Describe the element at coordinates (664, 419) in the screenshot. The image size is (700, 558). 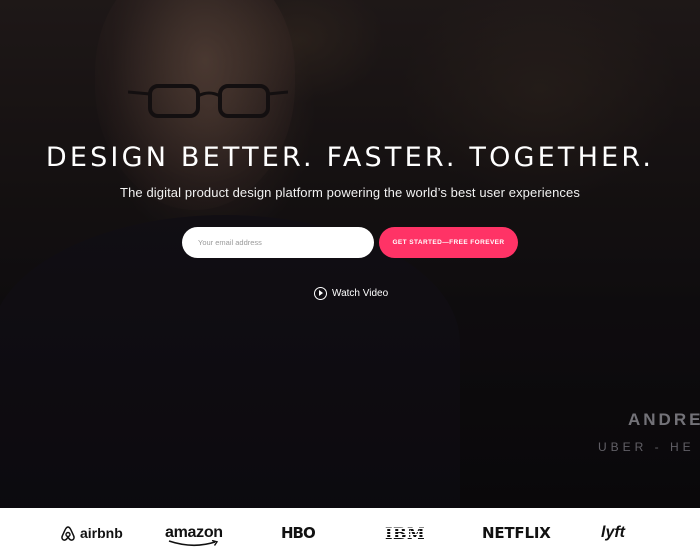
I see `speaker-name-caption: ANDRE` at that location.